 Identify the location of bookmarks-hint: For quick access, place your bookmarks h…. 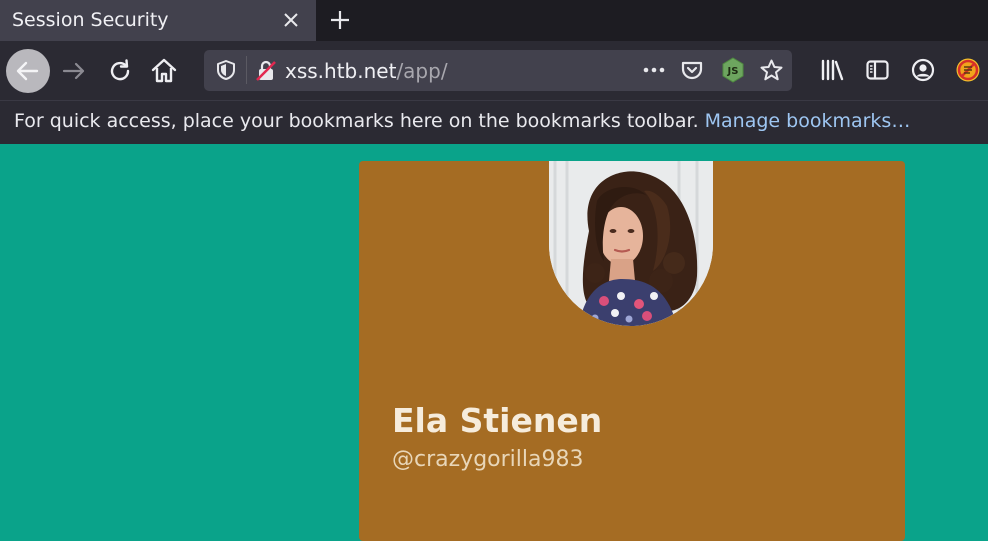
(356, 121).